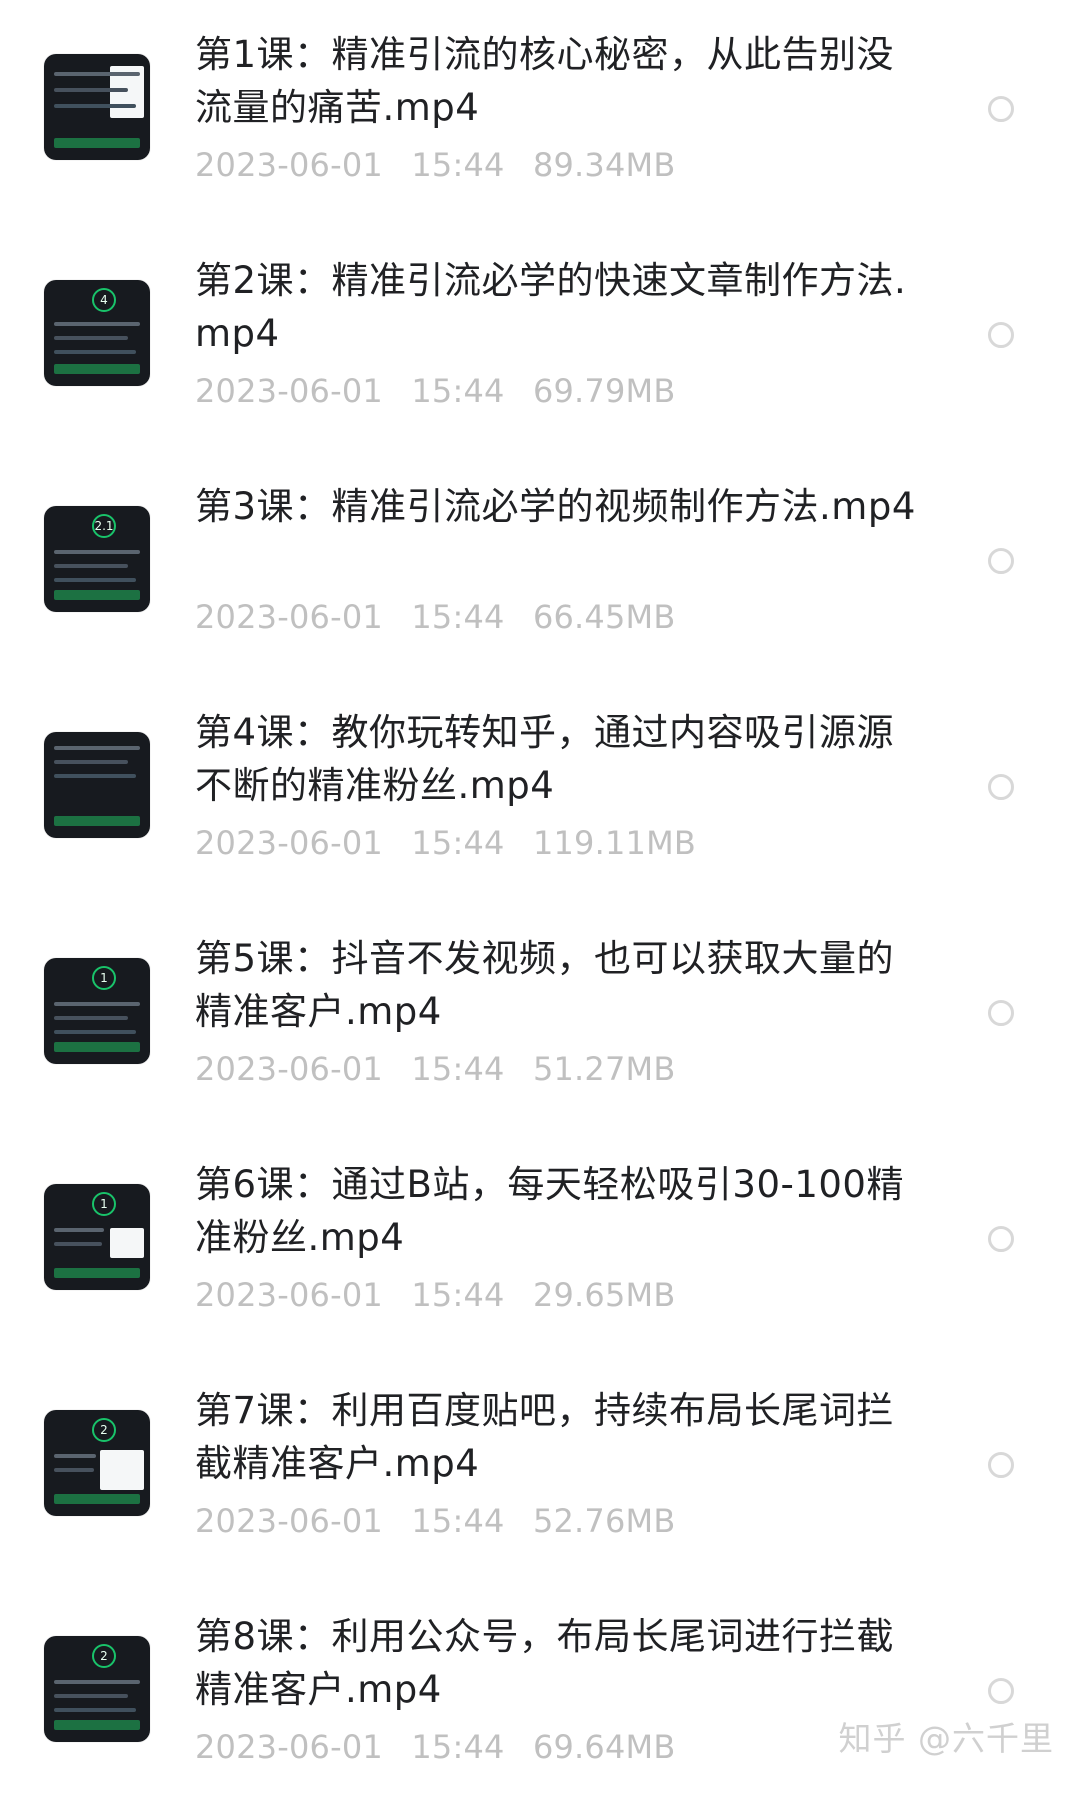  I want to click on file-size: 51.27MB, so click(604, 1069).